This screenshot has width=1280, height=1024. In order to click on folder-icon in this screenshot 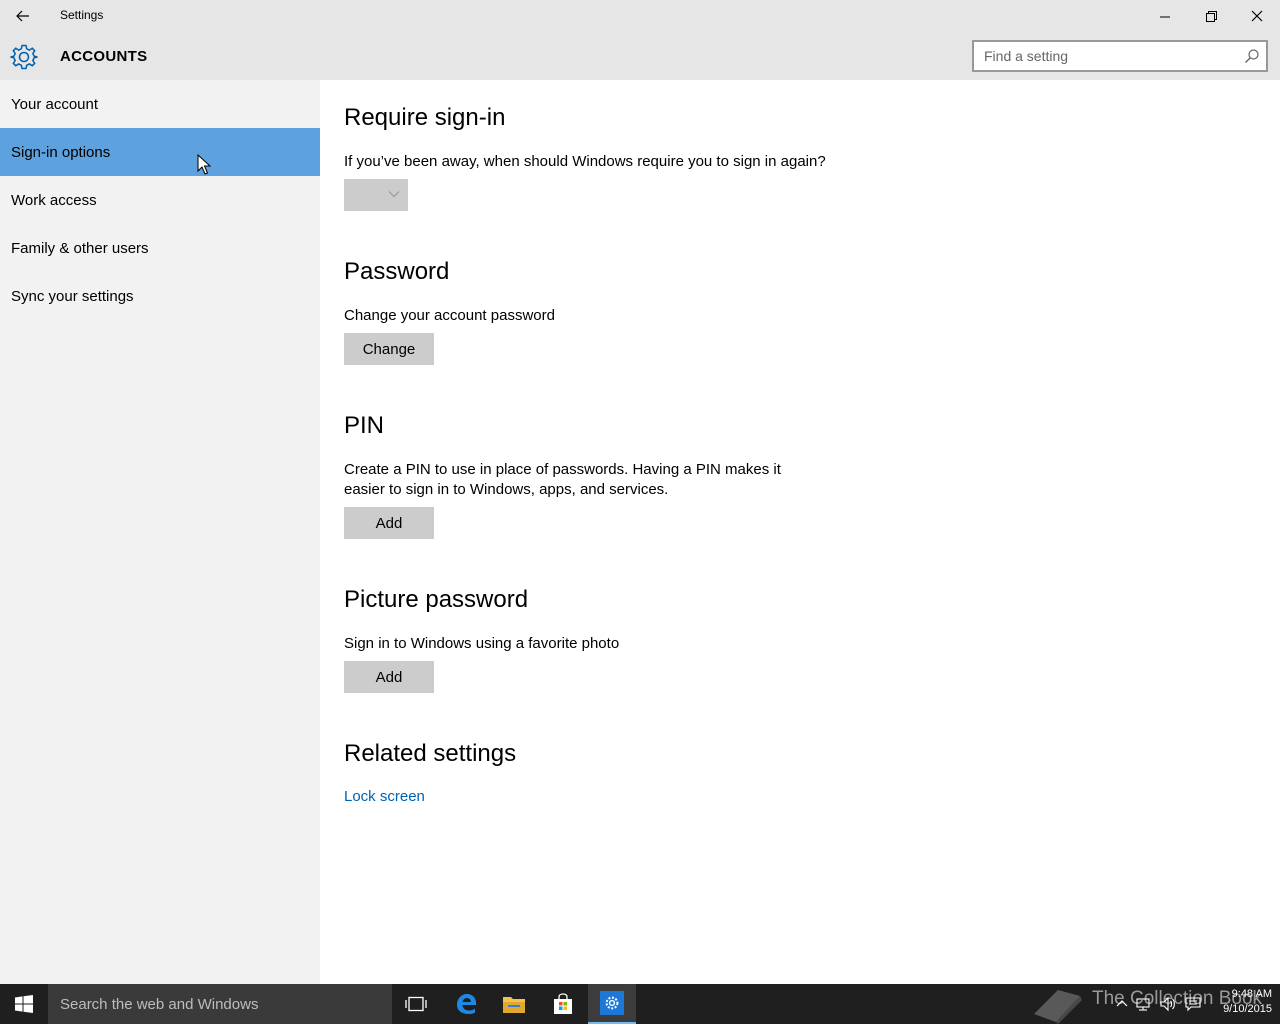, I will do `click(514, 1005)`.